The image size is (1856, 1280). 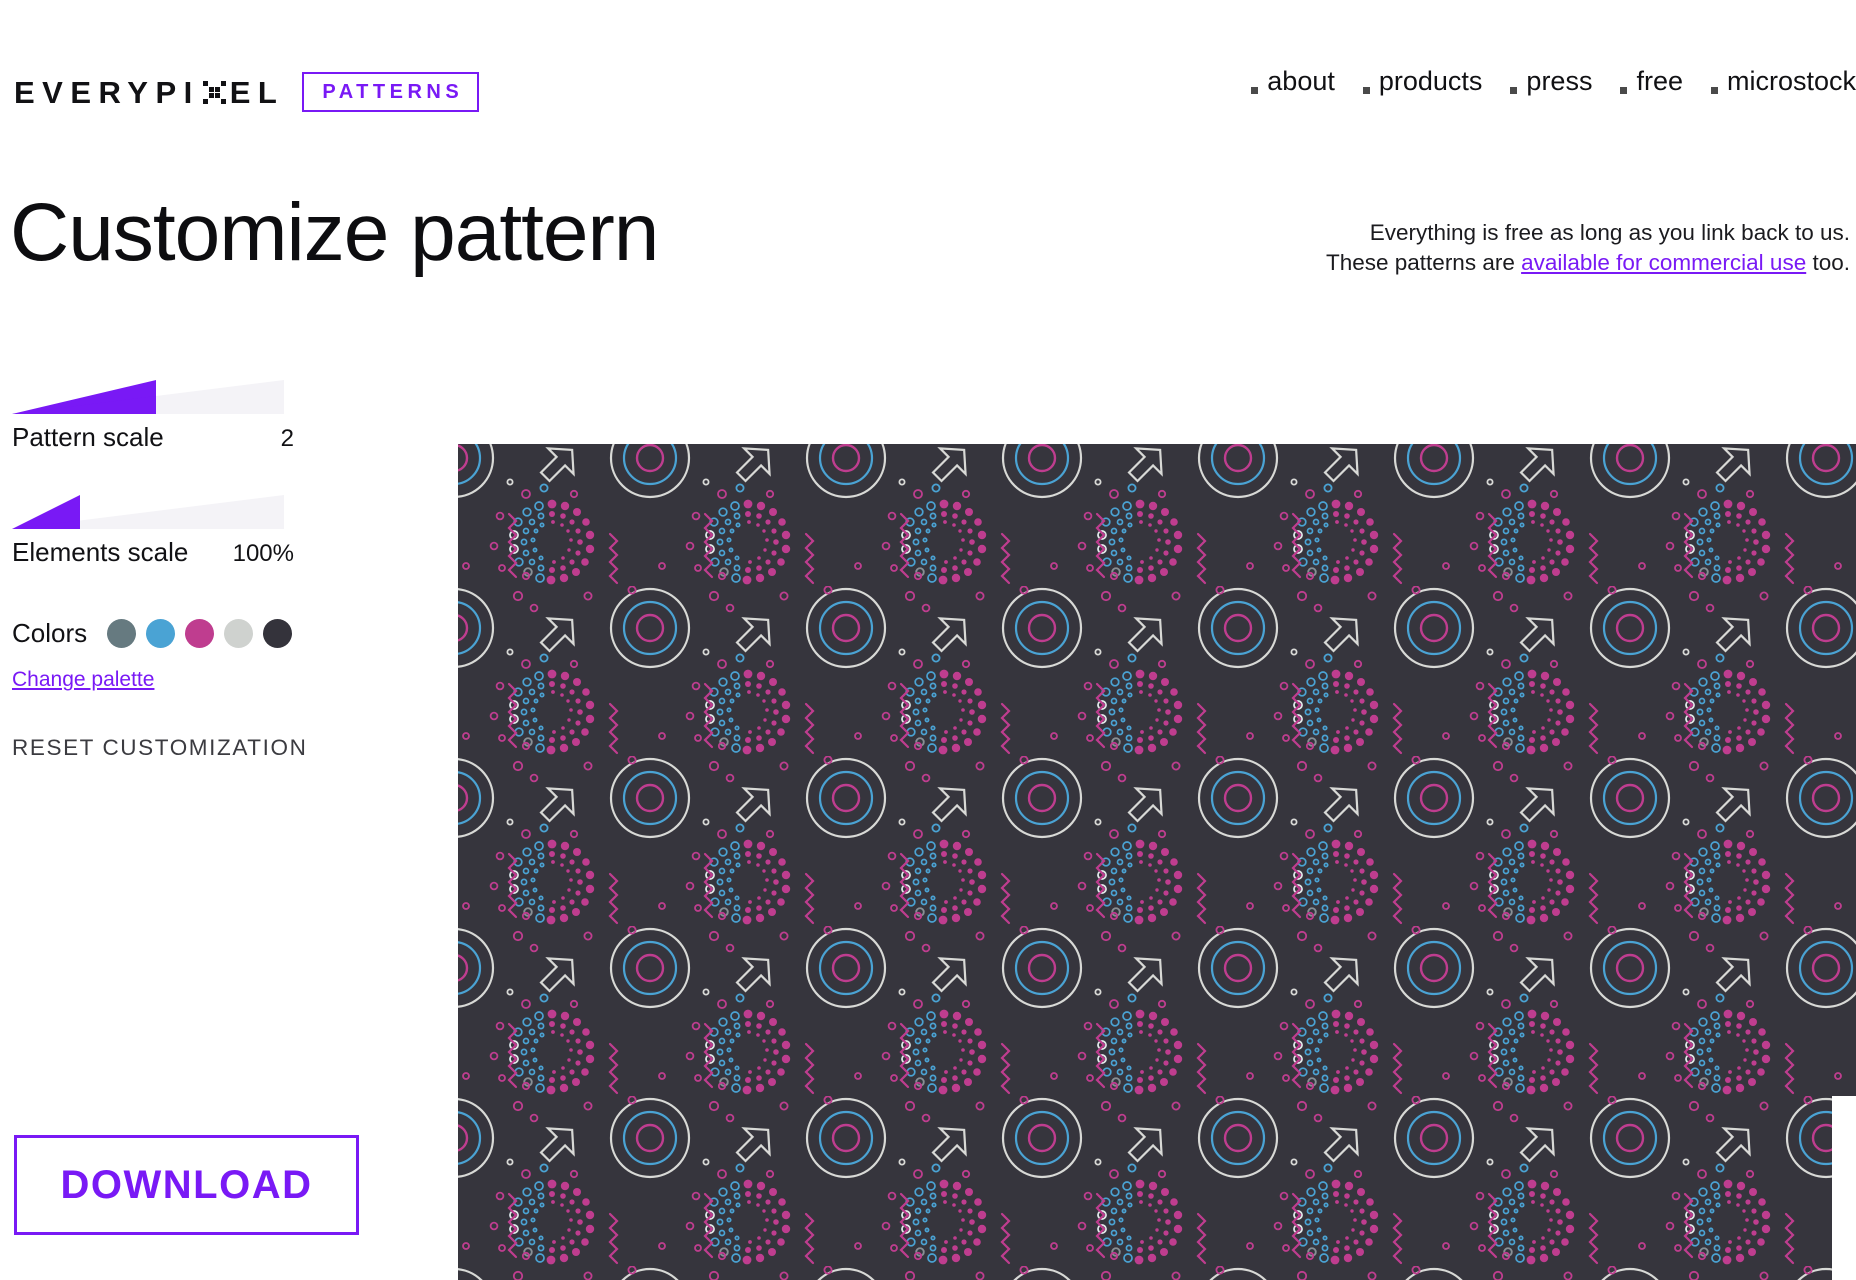 I want to click on nav-item-microstock: microstock, so click(x=1778, y=81).